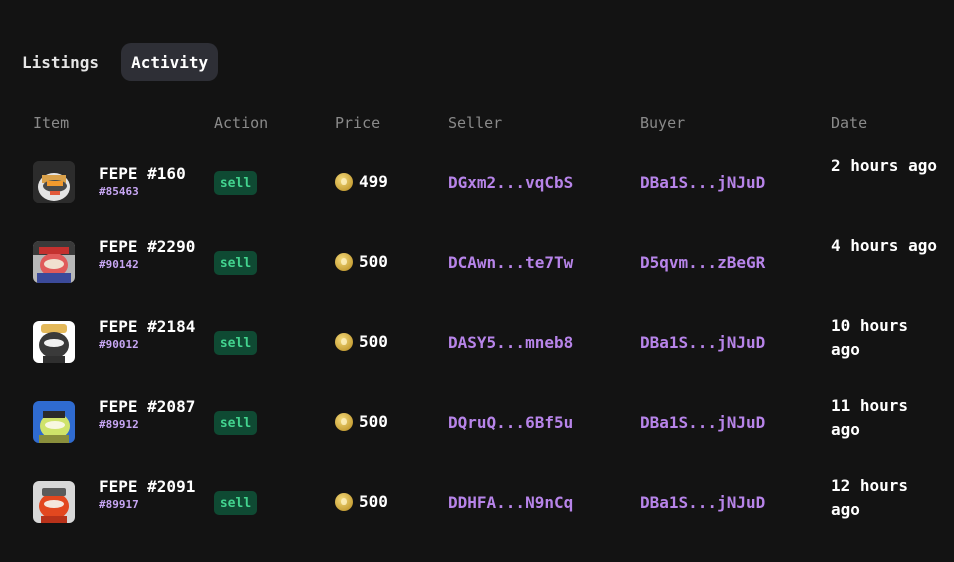 The height and width of the screenshot is (562, 954). What do you see at coordinates (115, 62) in the screenshot?
I see `tab-bar: Listings Activity` at bounding box center [115, 62].